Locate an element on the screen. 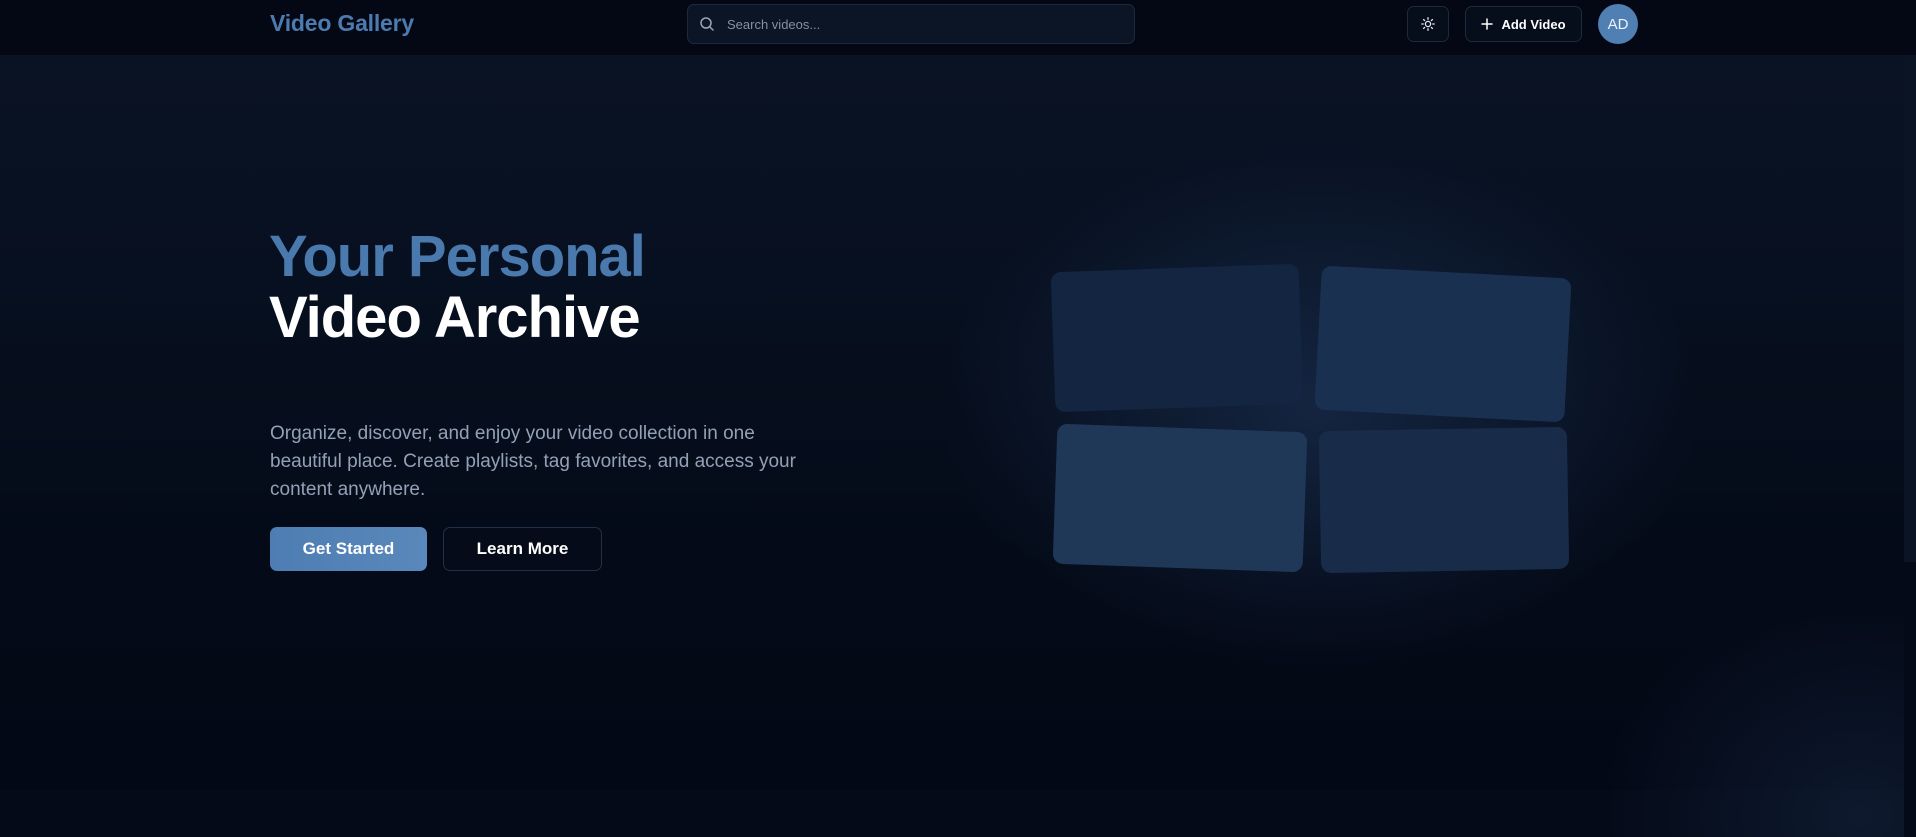 Image resolution: width=1916 pixels, height=837 pixels. get-started-button: Get Started is located at coordinates (348, 549).